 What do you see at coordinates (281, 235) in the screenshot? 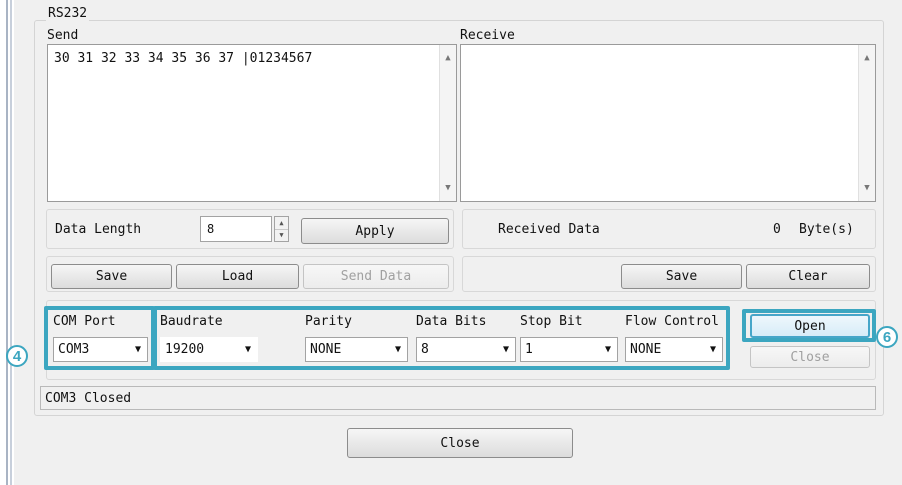
I see `spin-down-icon: ▼` at bounding box center [281, 235].